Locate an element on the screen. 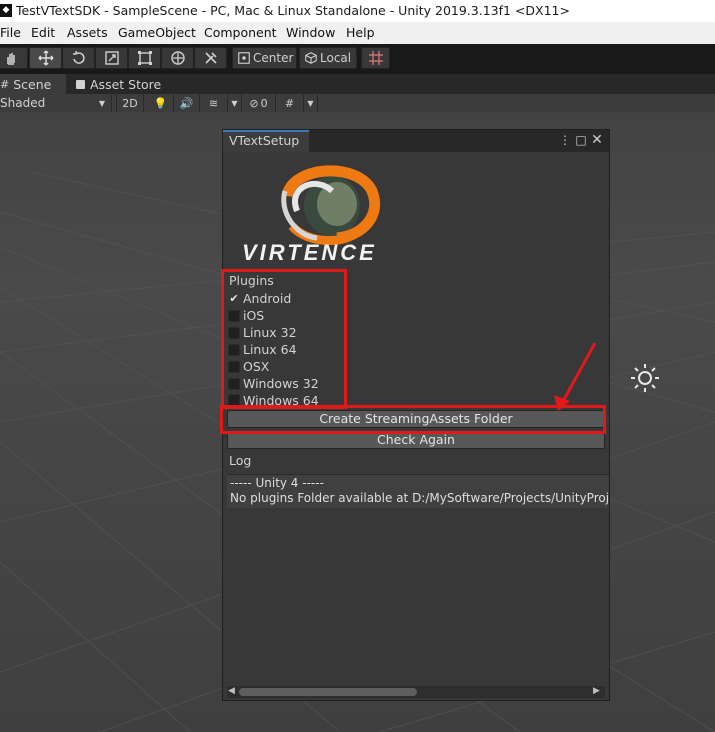 Image resolution: width=715 pixels, height=732 pixels. custom-tool-button is located at coordinates (210, 58).